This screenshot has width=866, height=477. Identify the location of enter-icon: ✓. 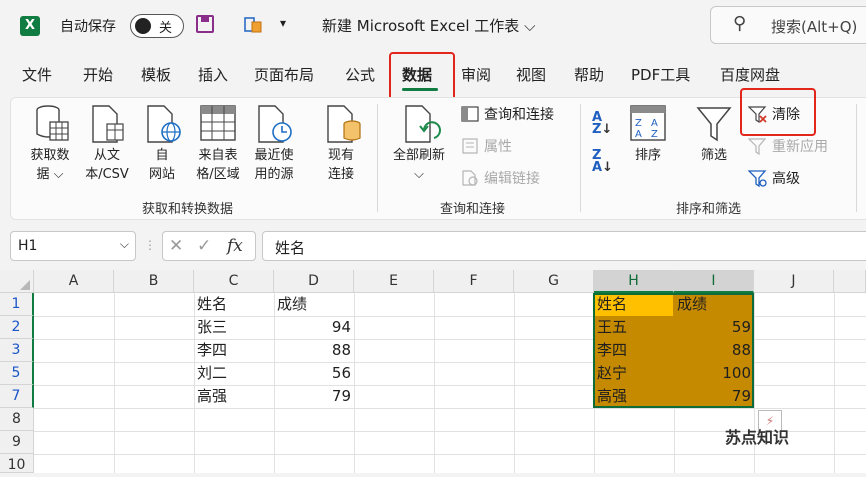
(204, 246).